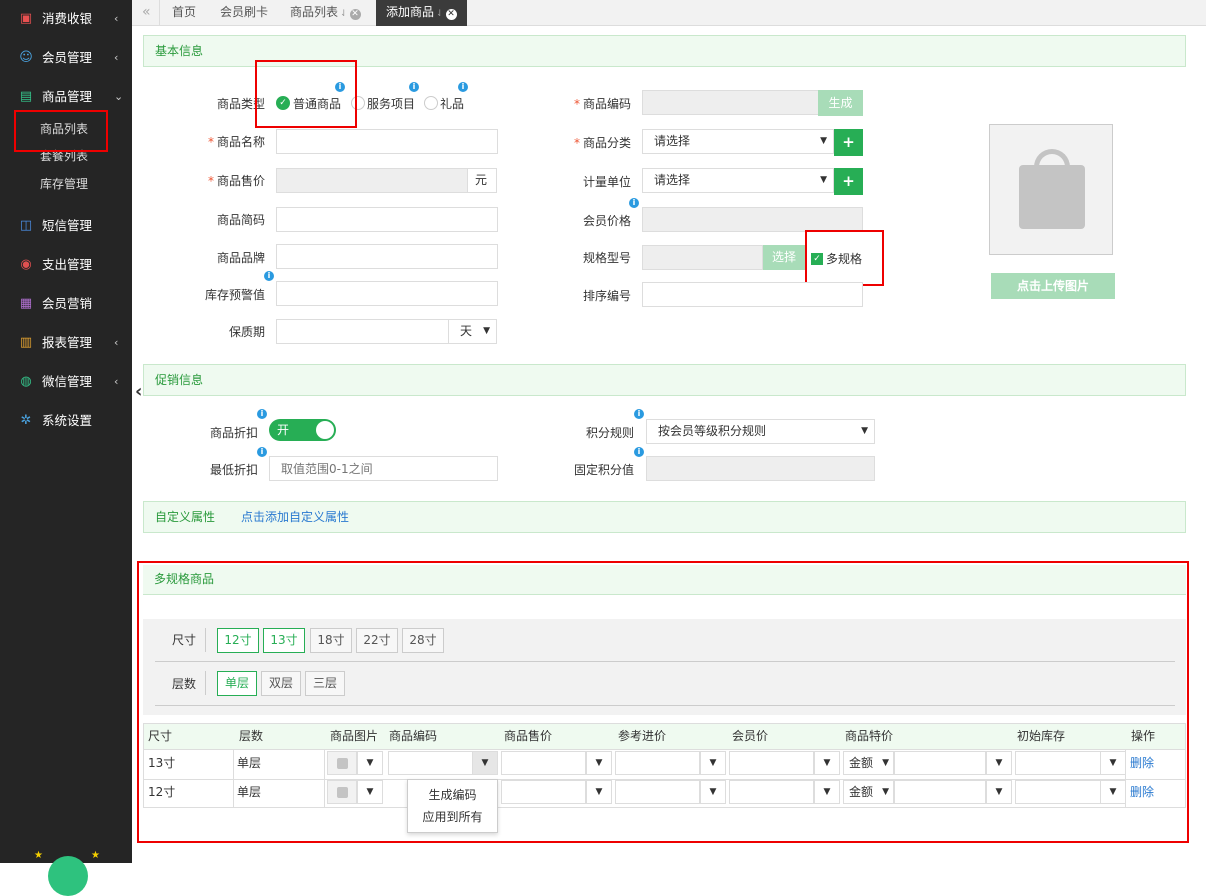 This screenshot has height=896, width=1206. What do you see at coordinates (238, 640) in the screenshot?
I see `size-chip-12: 12寸` at bounding box center [238, 640].